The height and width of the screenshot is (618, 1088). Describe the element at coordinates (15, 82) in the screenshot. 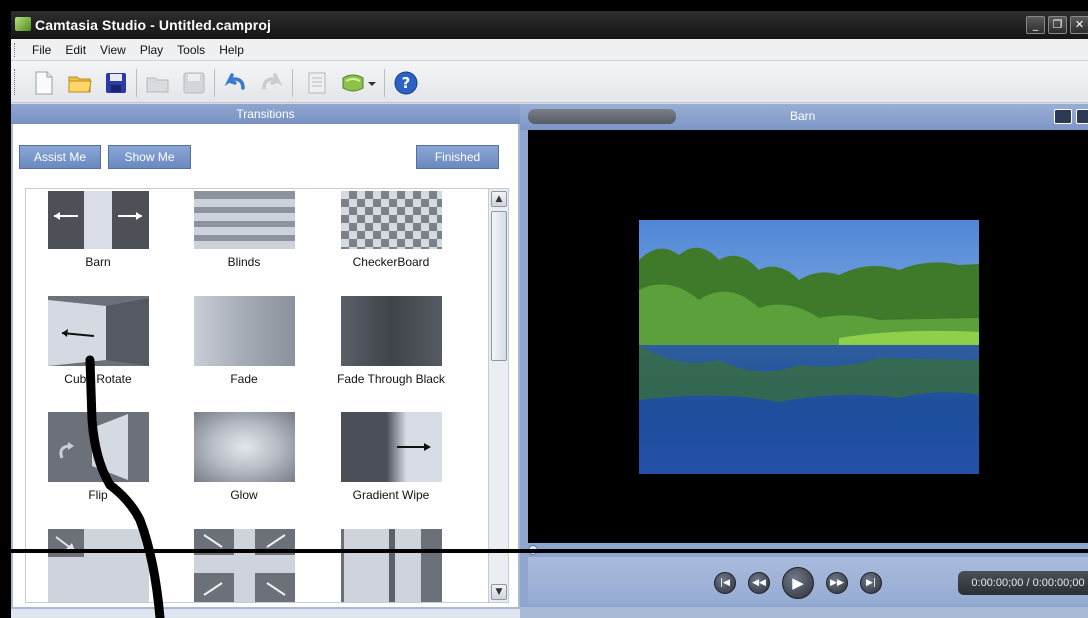

I see `toolbar-grip` at that location.